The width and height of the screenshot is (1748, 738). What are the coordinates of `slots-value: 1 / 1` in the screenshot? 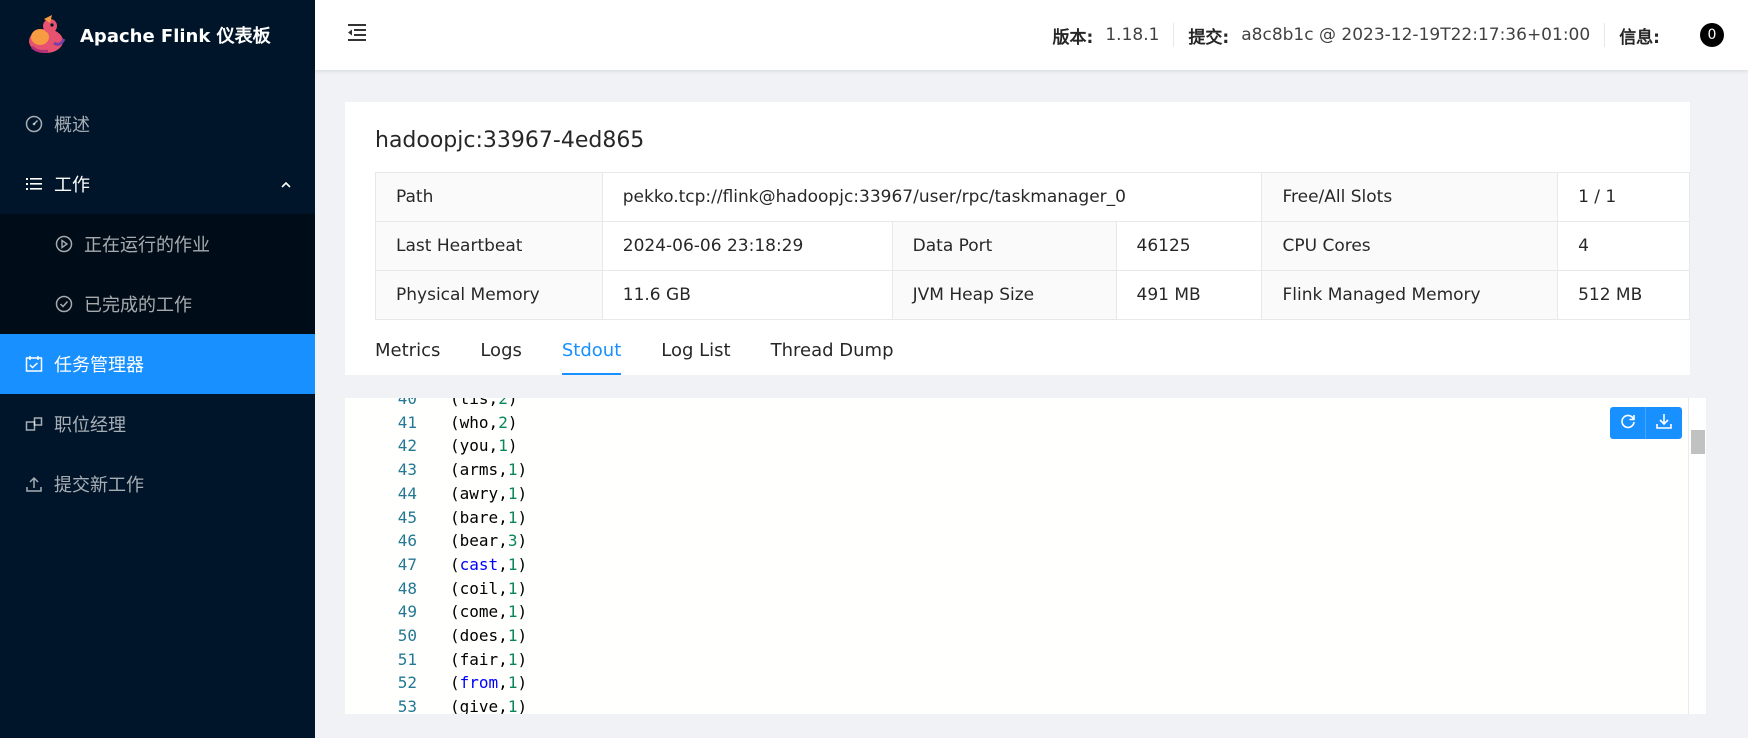 It's located at (1623, 197).